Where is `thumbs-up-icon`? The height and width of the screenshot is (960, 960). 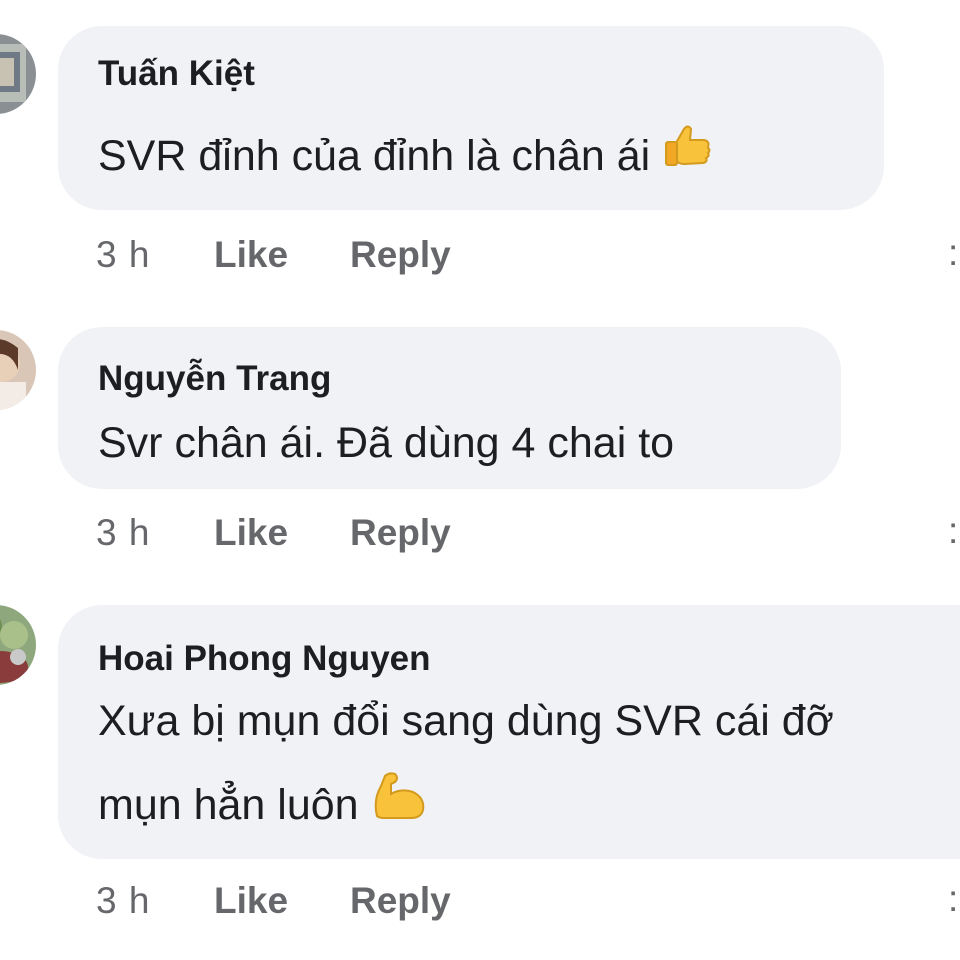
thumbs-up-icon is located at coordinates (688, 159).